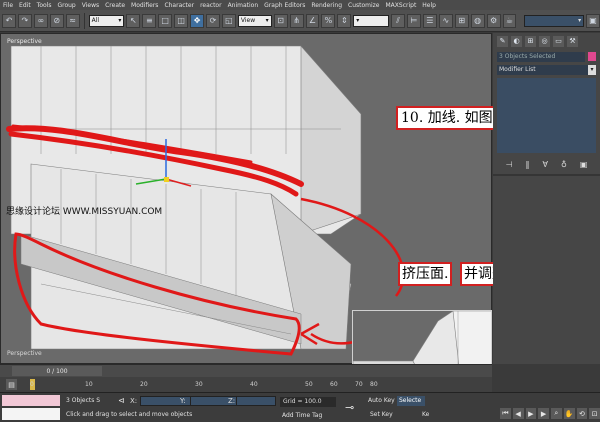 The width and height of the screenshot is (600, 422). What do you see at coordinates (199, 384) in the screenshot?
I see `tick-label: 30` at bounding box center [199, 384].